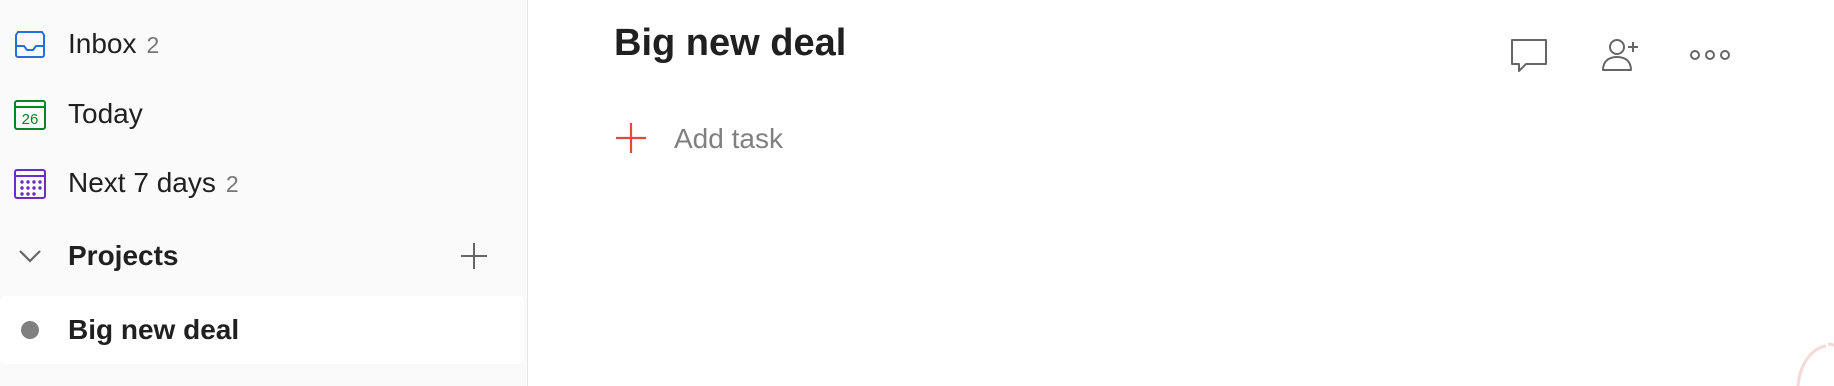 The image size is (1834, 386). I want to click on inbox-icon, so click(30, 44).